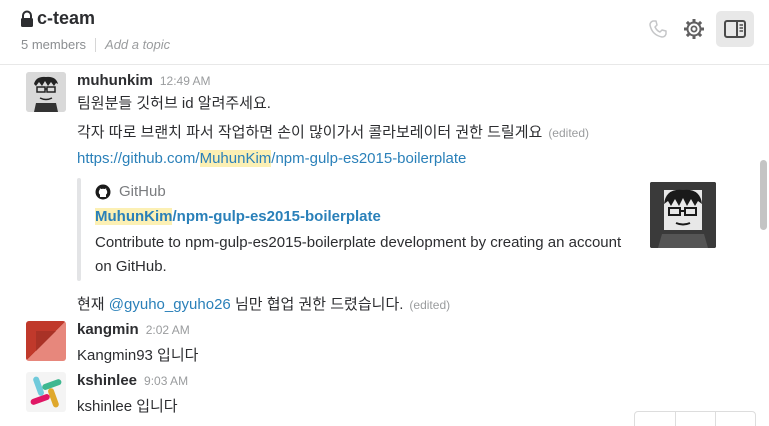 The width and height of the screenshot is (769, 426). What do you see at coordinates (66, 18) in the screenshot?
I see `channel-name: c-team` at bounding box center [66, 18].